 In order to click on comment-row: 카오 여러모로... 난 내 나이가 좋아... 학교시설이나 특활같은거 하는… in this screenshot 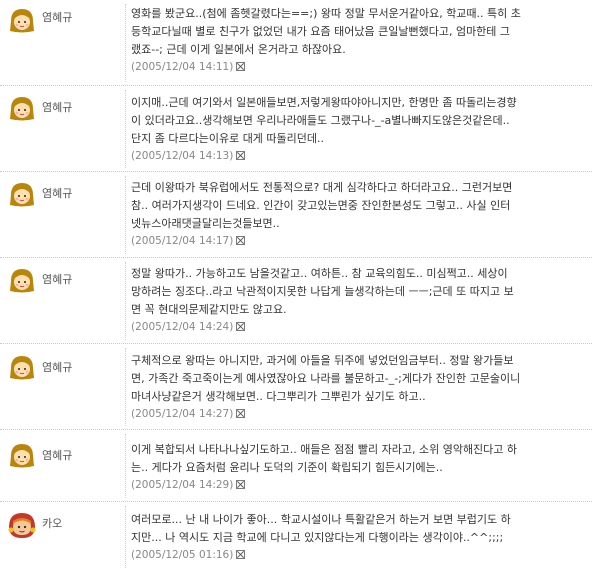, I will do `click(296, 537)`.